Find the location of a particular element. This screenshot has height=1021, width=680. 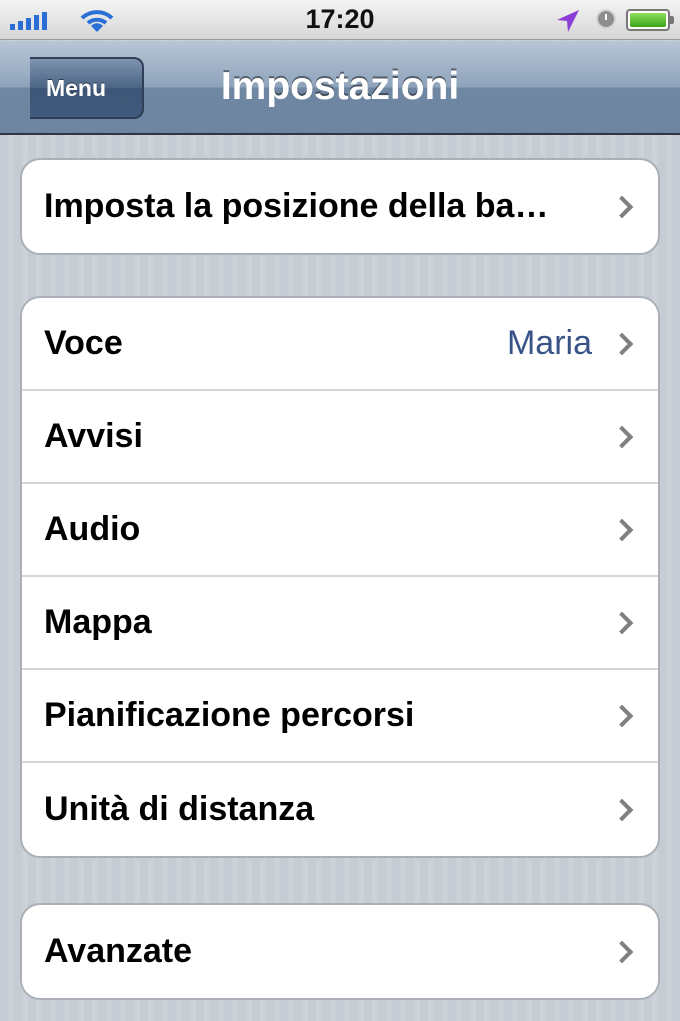

settings-row-route-planning: Pianificazione percorsi is located at coordinates (340, 716).